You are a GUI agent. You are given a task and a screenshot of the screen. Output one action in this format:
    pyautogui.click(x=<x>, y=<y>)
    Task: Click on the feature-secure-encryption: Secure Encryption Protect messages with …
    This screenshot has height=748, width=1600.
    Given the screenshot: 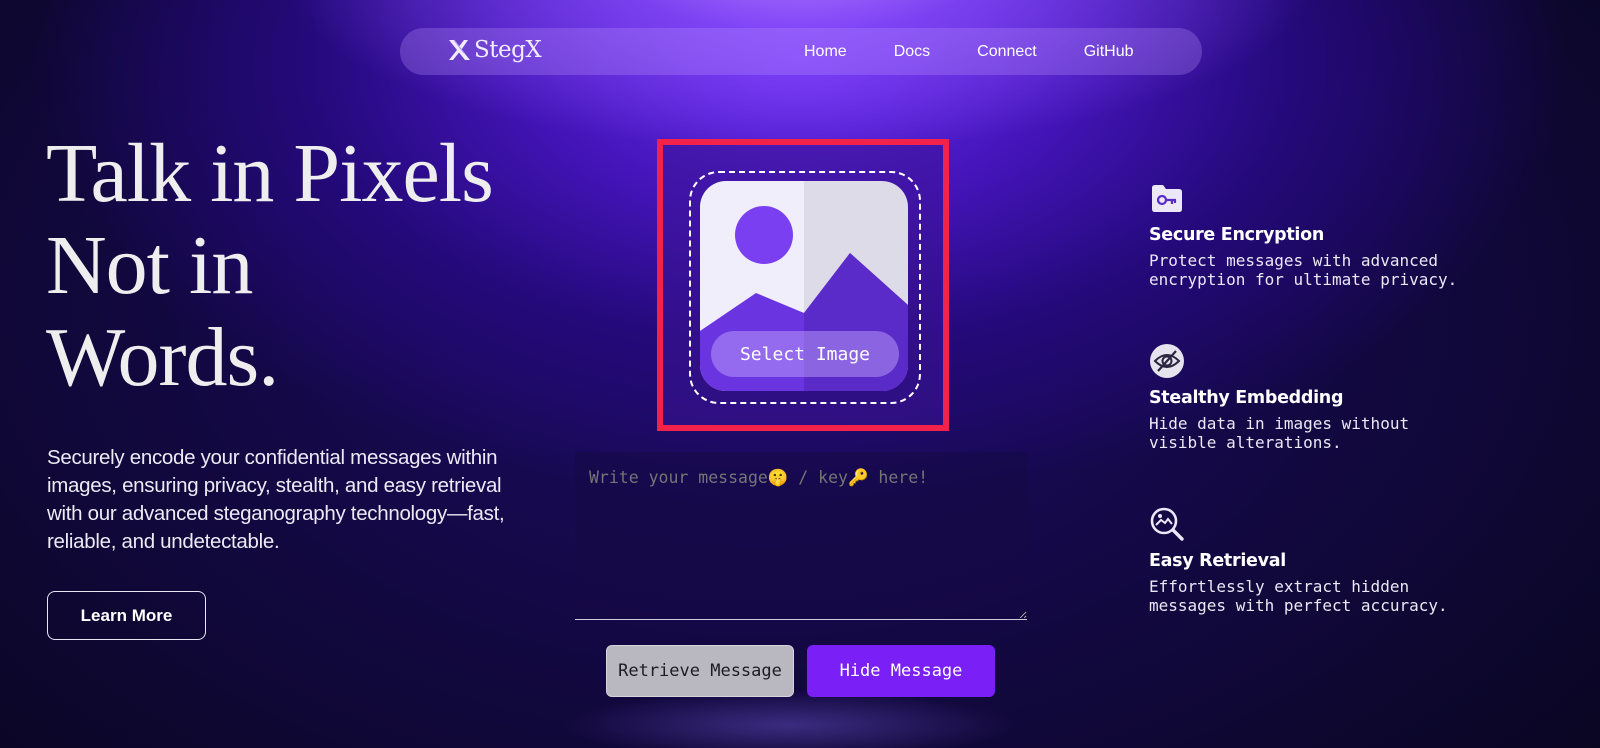 What is the action you would take?
    pyautogui.click(x=1319, y=234)
    